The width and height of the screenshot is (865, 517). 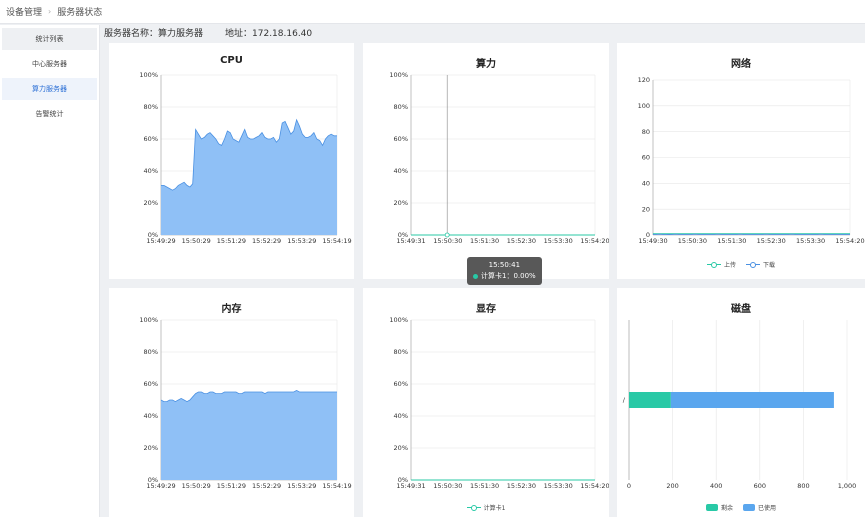 I want to click on vram-legend: 计算卡1, so click(x=486, y=507).